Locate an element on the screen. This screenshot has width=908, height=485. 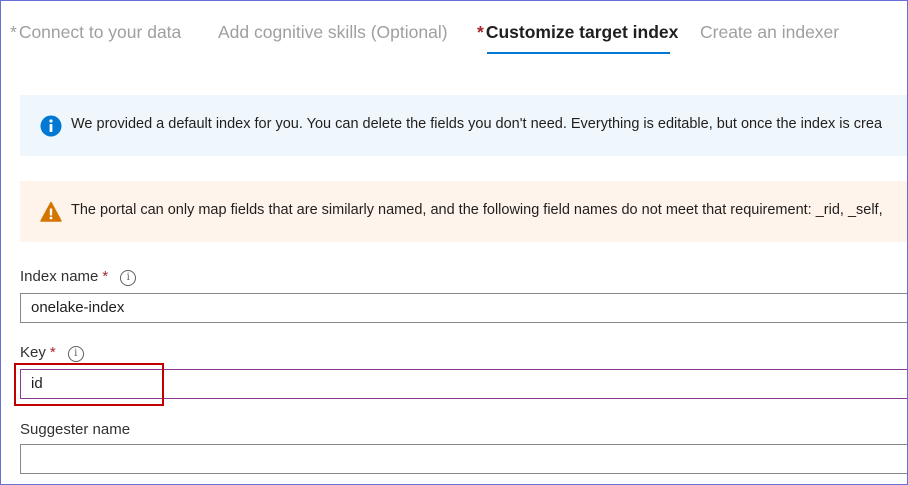
tab-cognitive-skills: Add cognitive skills (Optional) is located at coordinates (333, 32).